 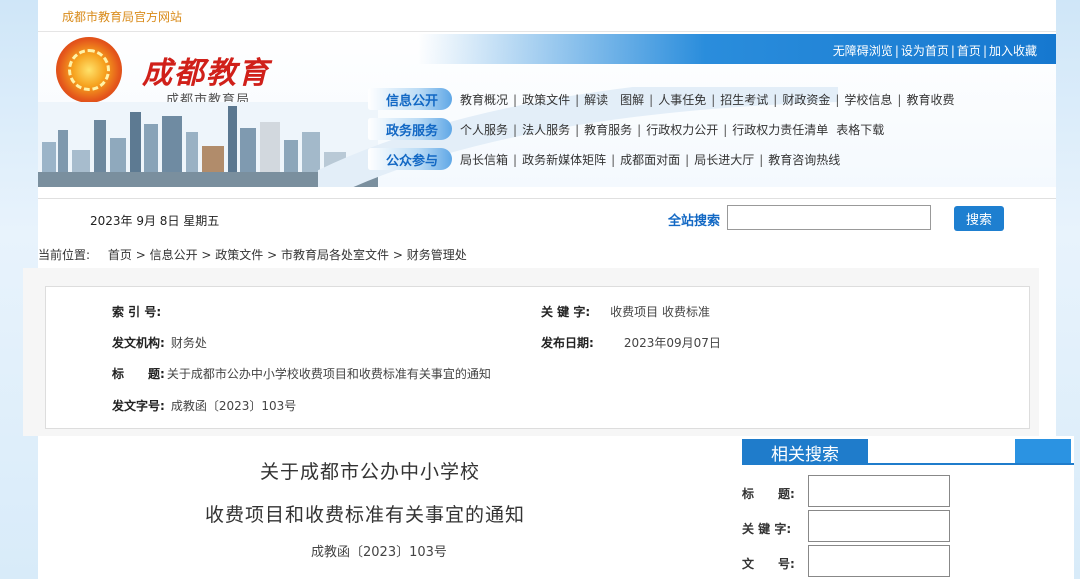 What do you see at coordinates (682, 130) in the screenshot?
I see `nav-link: 行政权力公开` at bounding box center [682, 130].